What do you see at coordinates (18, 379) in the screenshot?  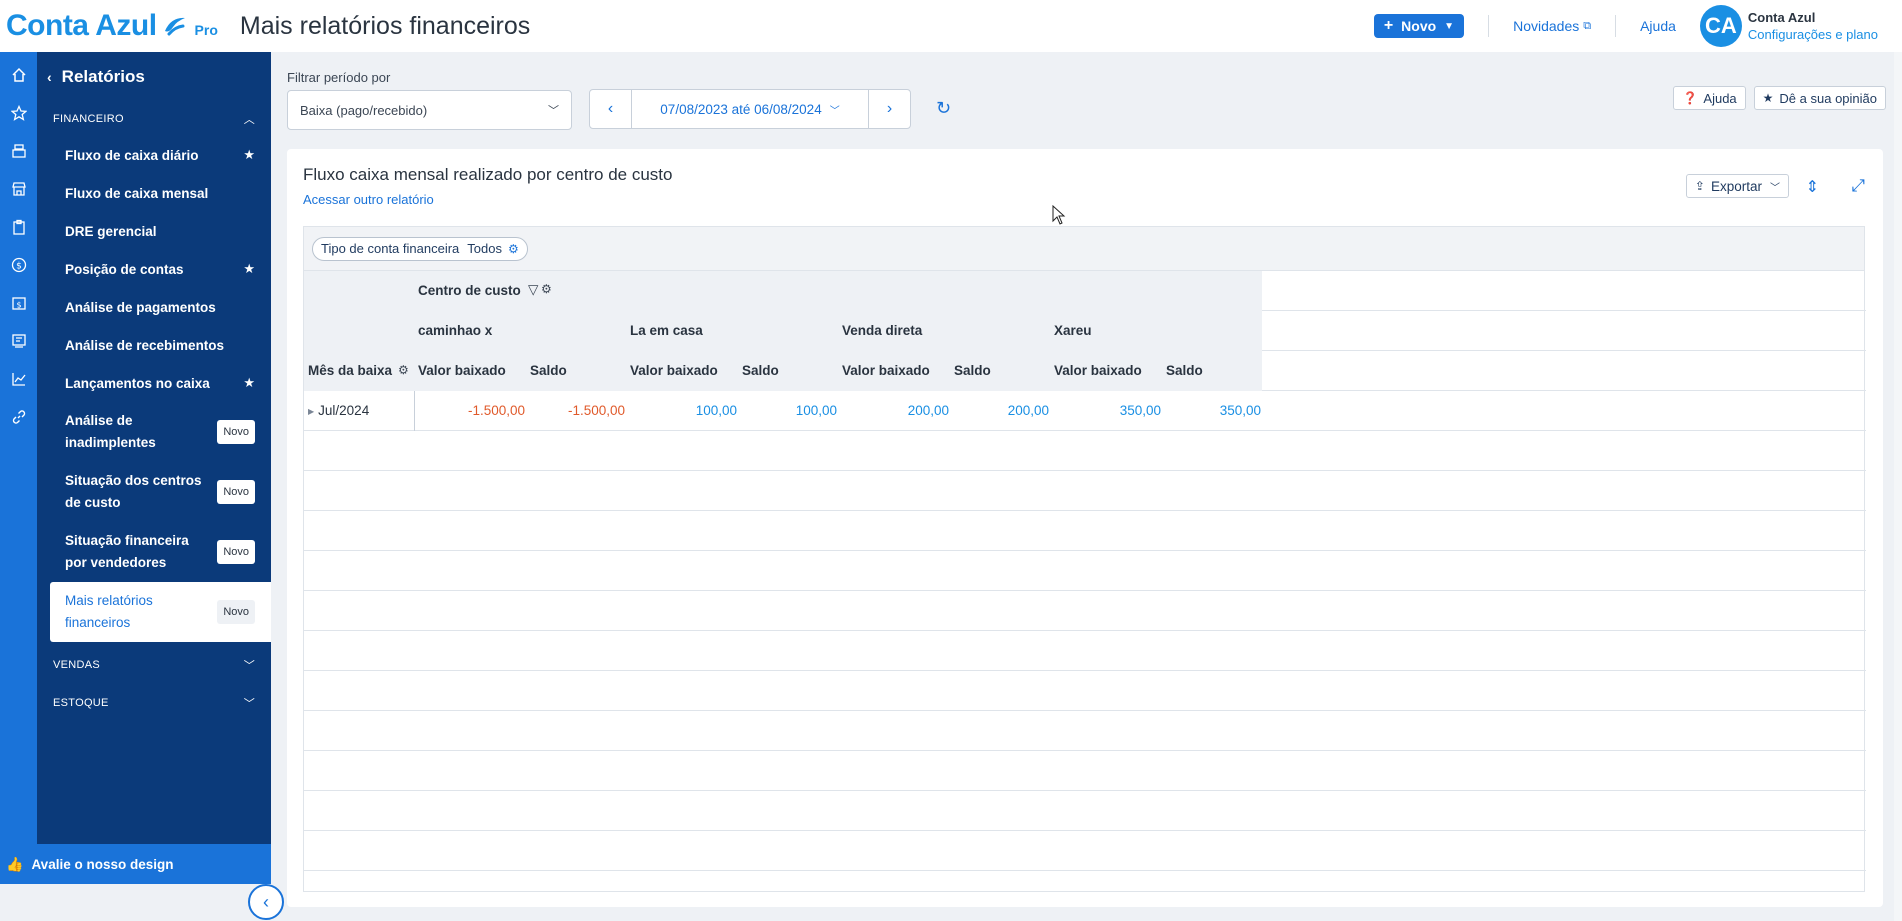 I see `chart-line-icon` at bounding box center [18, 379].